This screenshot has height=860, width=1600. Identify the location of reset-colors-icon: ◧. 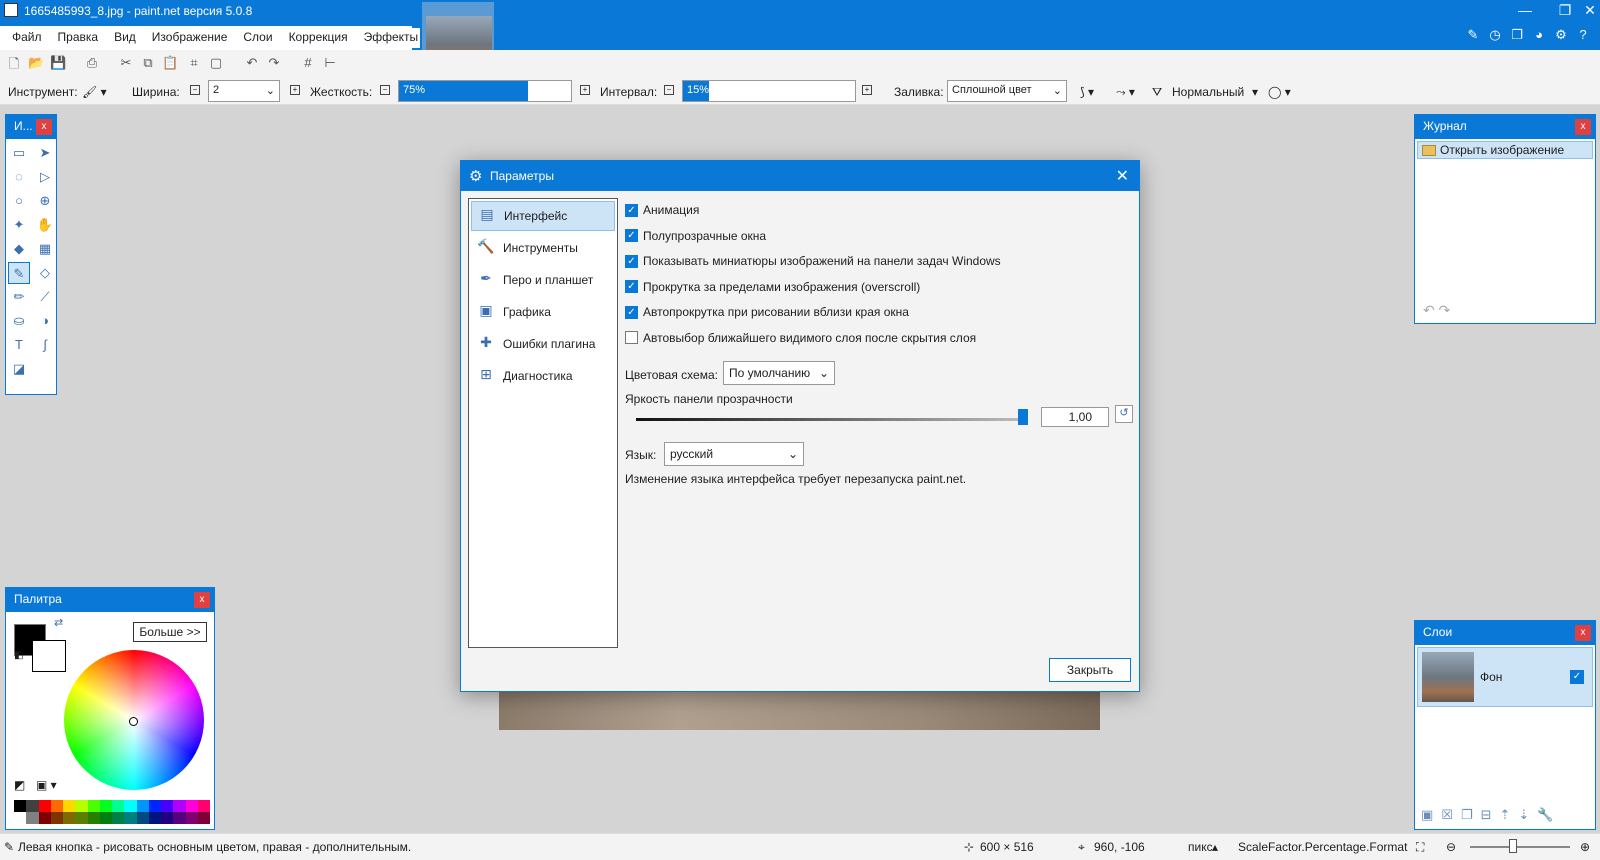
(18, 655).